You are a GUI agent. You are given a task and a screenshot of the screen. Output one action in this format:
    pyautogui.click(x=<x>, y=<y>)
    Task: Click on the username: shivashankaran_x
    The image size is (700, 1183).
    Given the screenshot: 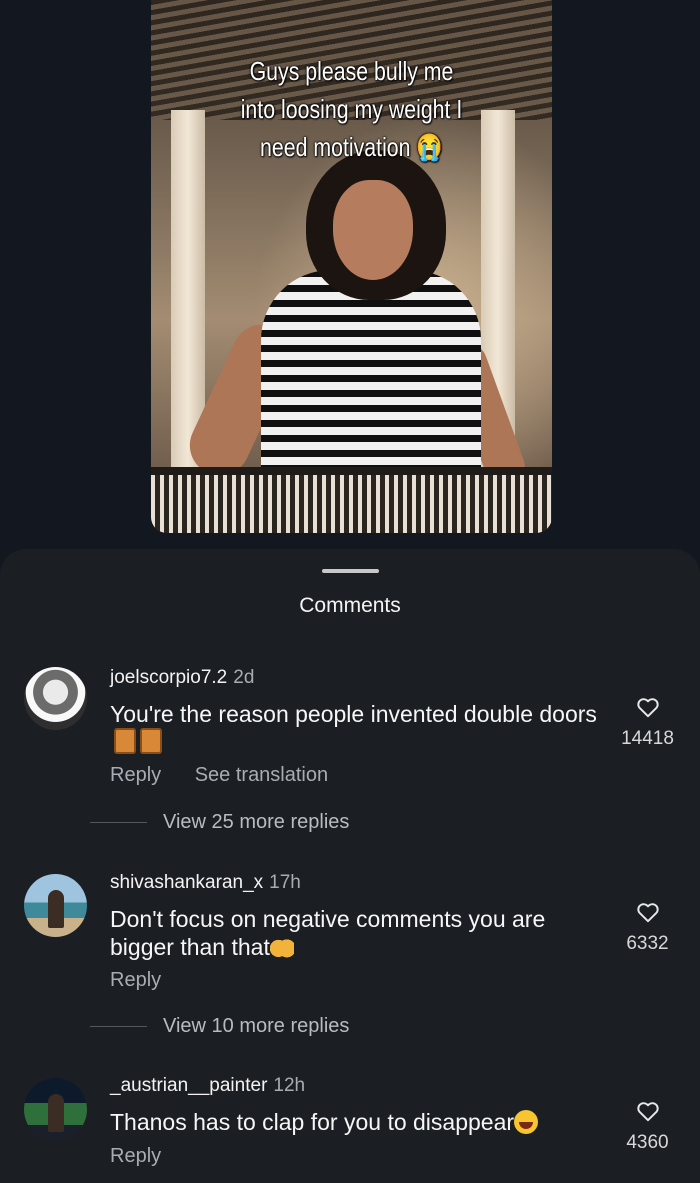 What is the action you would take?
    pyautogui.click(x=186, y=882)
    